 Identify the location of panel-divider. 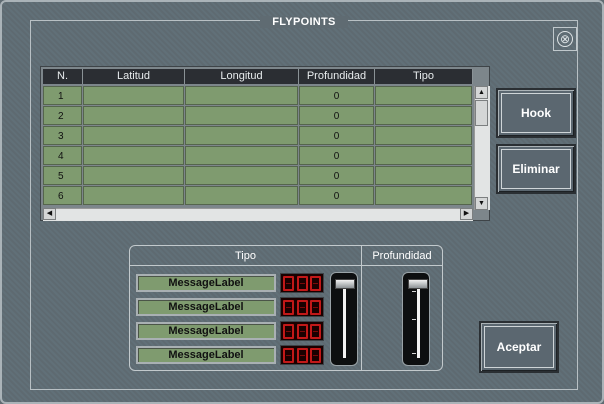
(361, 308).